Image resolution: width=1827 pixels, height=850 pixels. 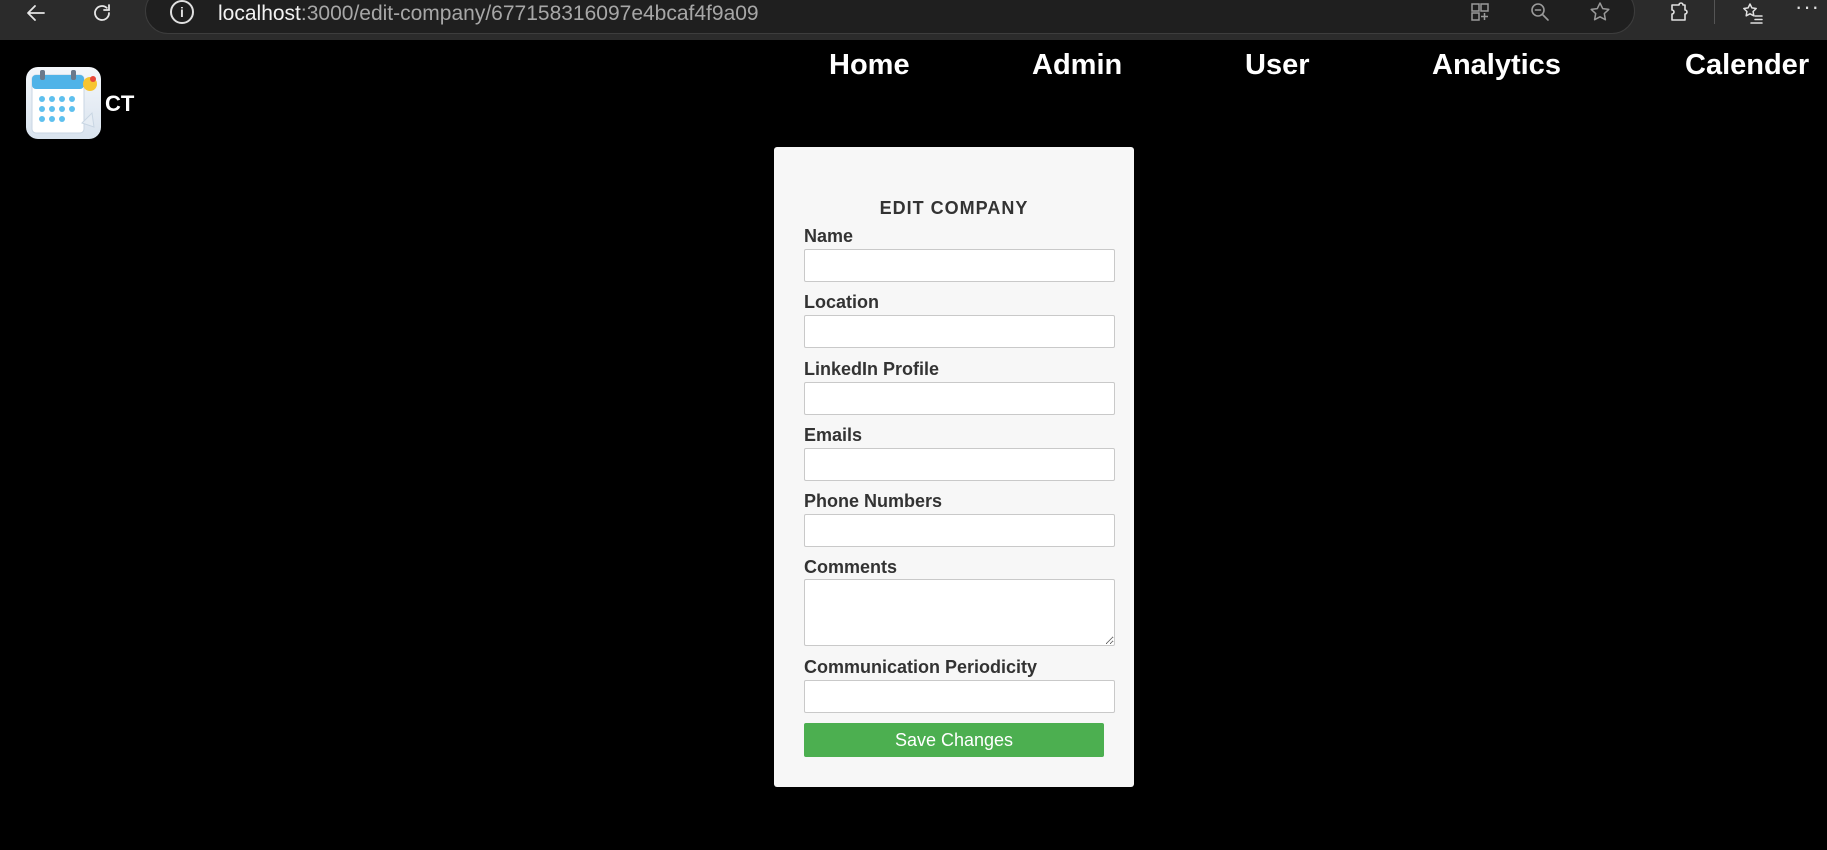 I want to click on grid-apps-icon, so click(x=1480, y=12).